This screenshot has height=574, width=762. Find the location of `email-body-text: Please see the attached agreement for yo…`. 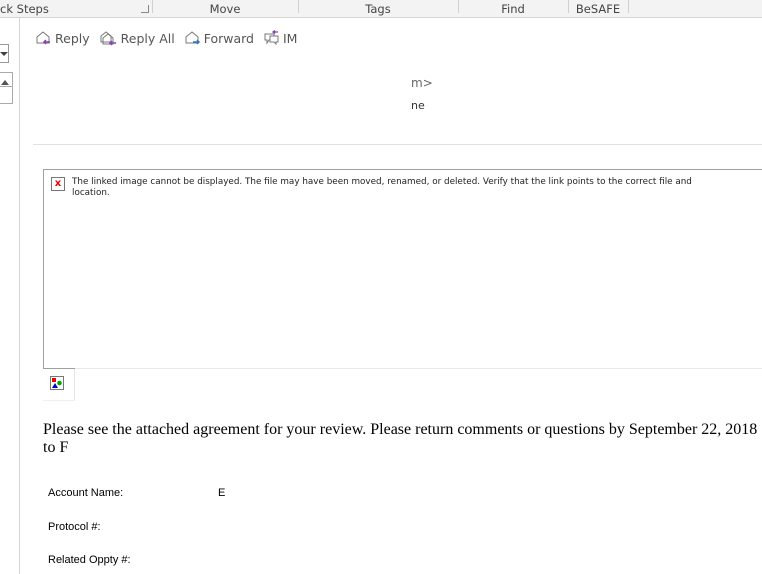

email-body-text: Please see the attached agreement for yo… is located at coordinates (400, 438).